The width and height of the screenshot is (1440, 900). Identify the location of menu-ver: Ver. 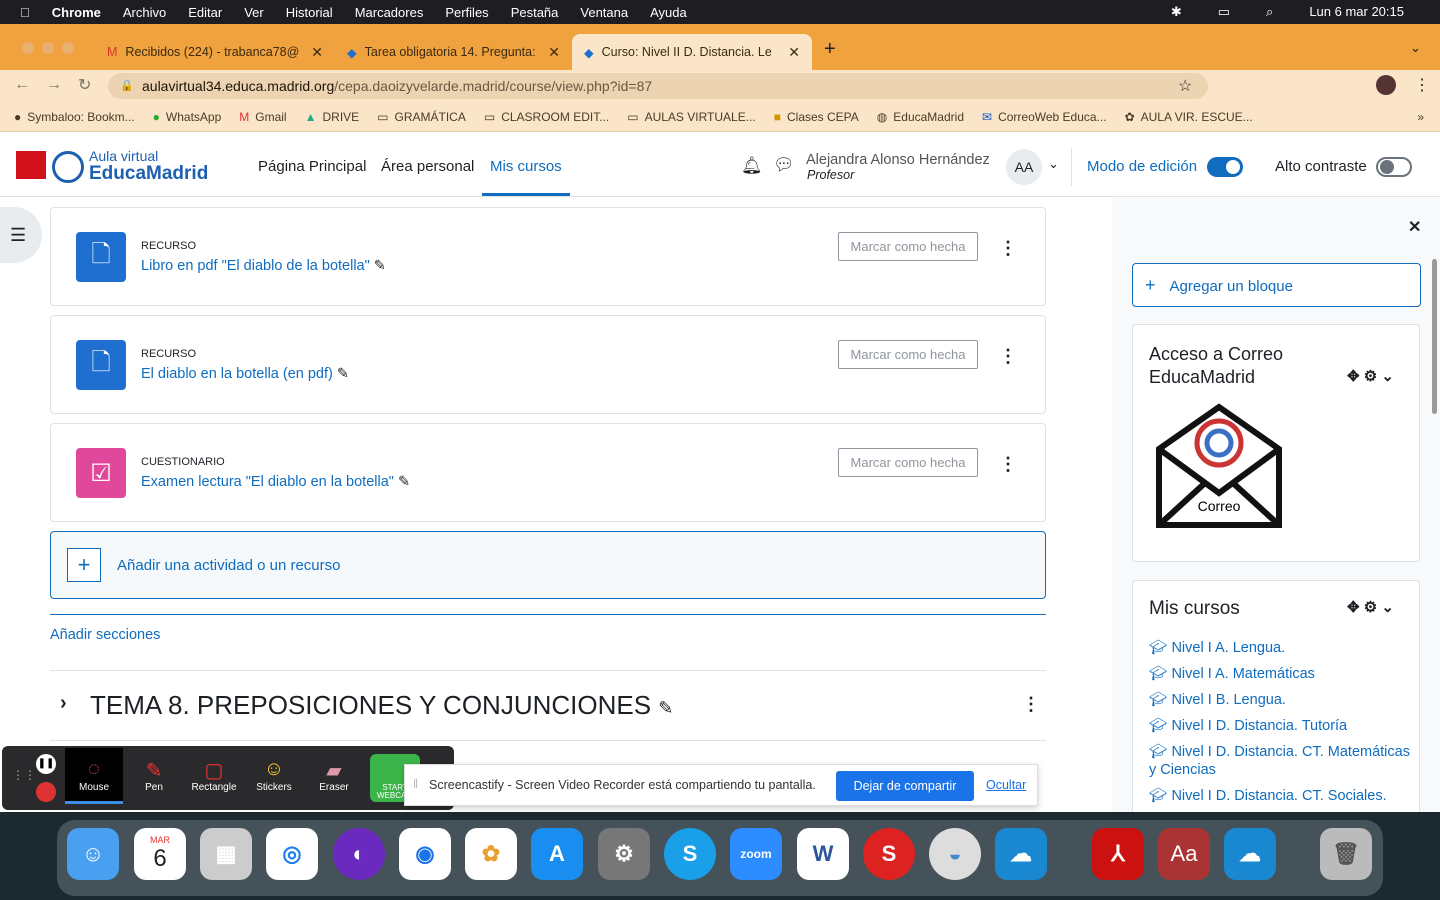
(254, 12).